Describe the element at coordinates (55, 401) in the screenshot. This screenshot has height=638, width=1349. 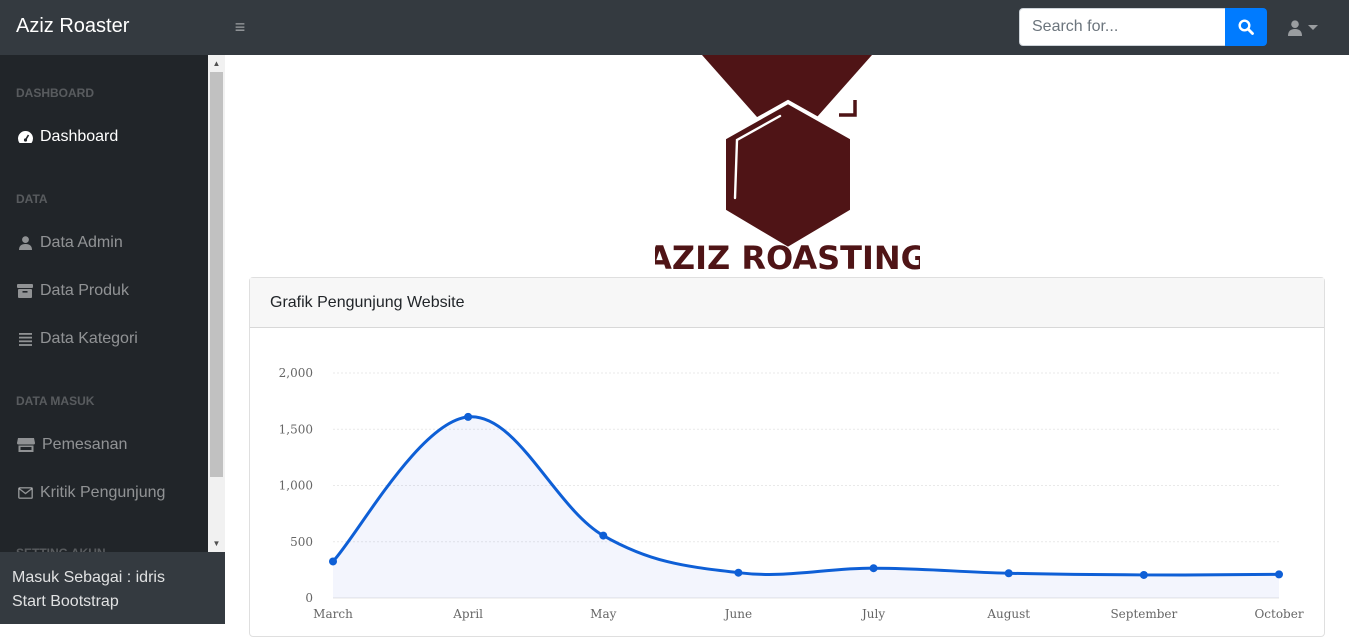
I see `sidebar-heading-data-masuk: DATA MASUK` at that location.